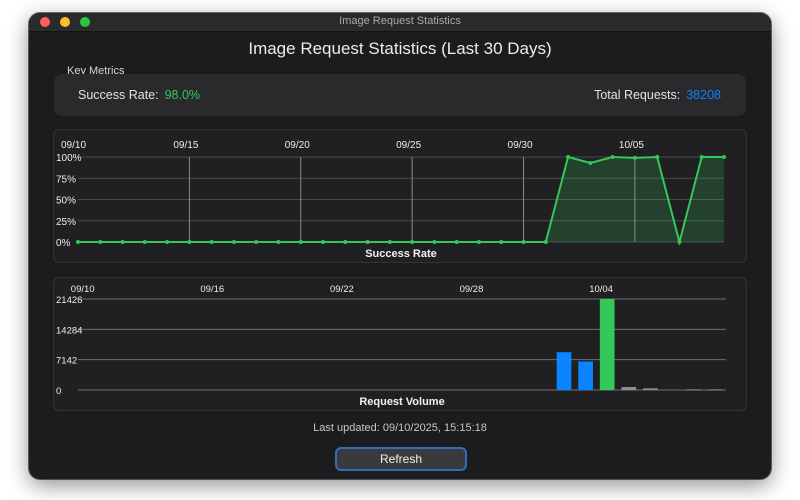 This screenshot has height=500, width=800. Describe the element at coordinates (408, 145) in the screenshot. I see `x-tick-label: 09/25` at that location.